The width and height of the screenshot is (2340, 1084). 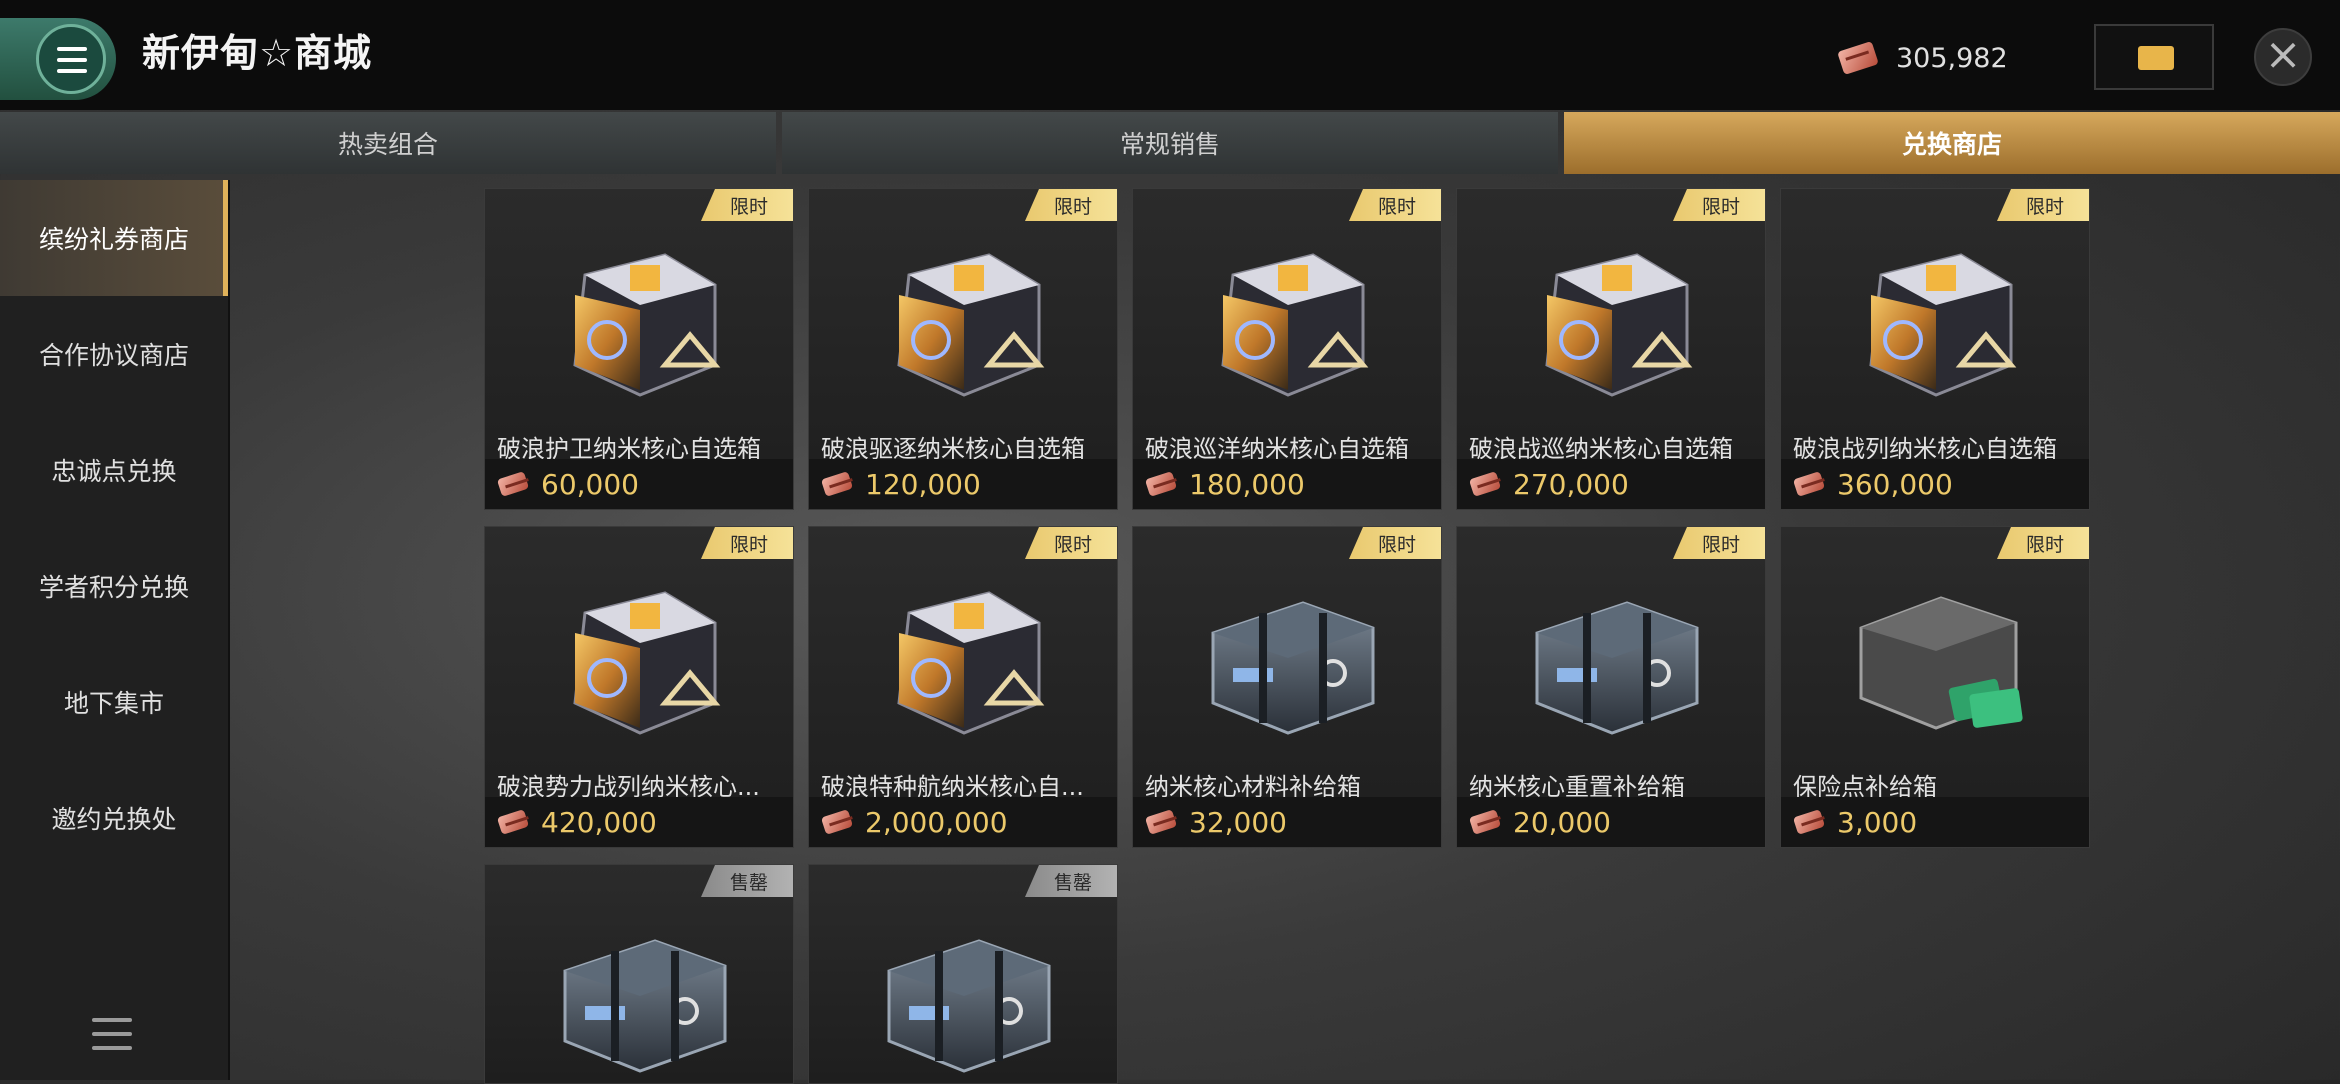 I want to click on sidebar: 缤纷礼券商店 合作协议商店 忠诚点兑换 学者积分兑换 地下集市 邀约兑换处, so click(x=115, y=630).